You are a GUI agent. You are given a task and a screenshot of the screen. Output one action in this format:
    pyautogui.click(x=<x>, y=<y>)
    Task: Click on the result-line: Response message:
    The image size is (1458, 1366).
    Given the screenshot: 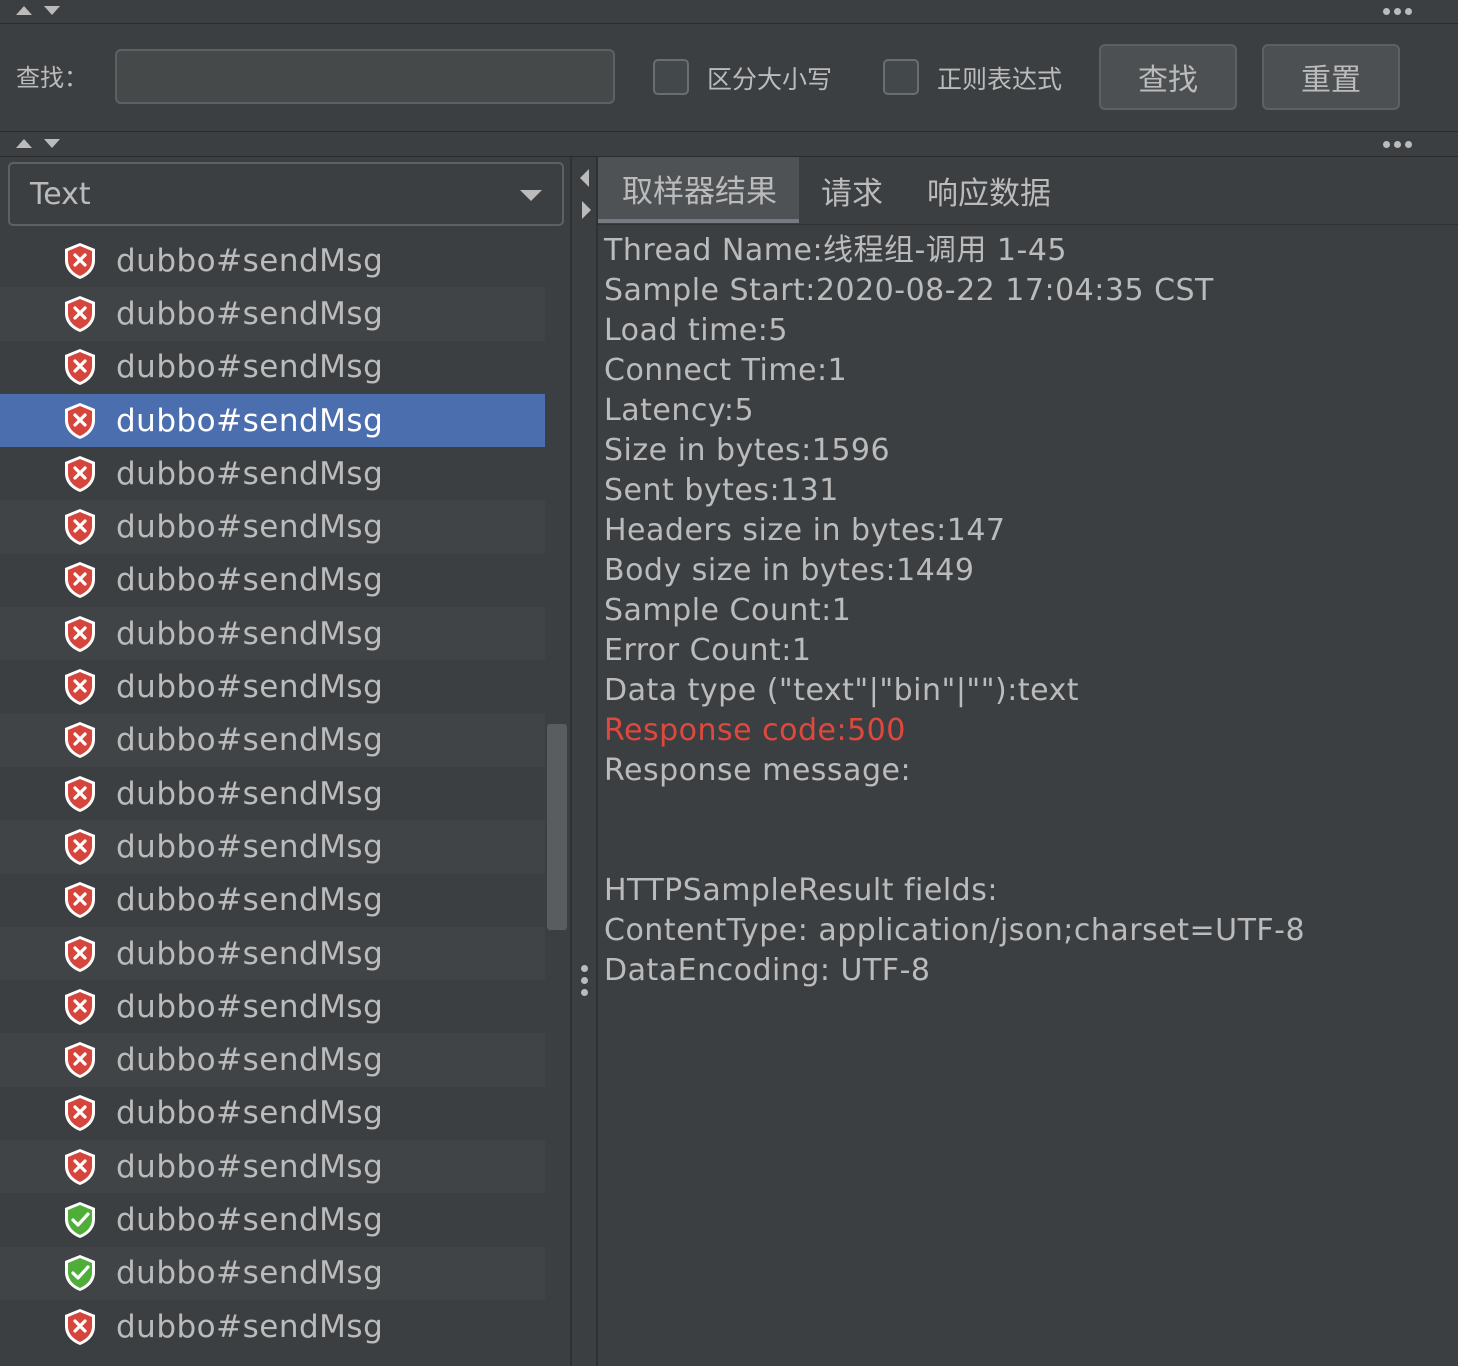 What is the action you would take?
    pyautogui.click(x=758, y=770)
    